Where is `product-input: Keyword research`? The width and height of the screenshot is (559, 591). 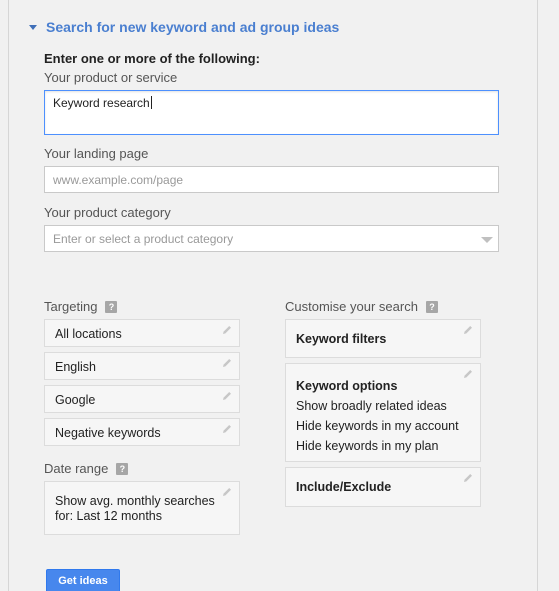
product-input: Keyword research is located at coordinates (271, 112).